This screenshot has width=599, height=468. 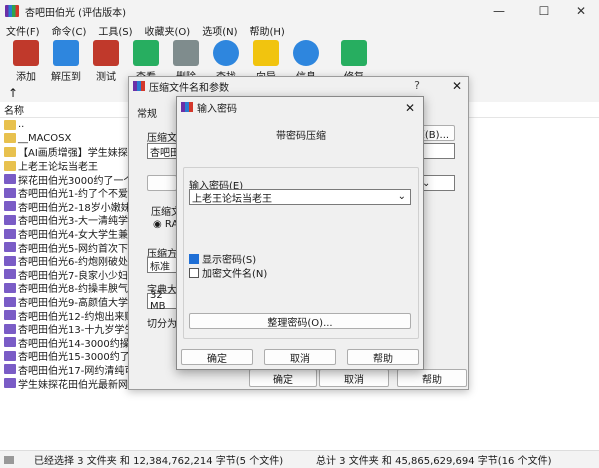 I want to click on list-item-name: 探花田伯光3000约了一个文, so click(x=81, y=180).